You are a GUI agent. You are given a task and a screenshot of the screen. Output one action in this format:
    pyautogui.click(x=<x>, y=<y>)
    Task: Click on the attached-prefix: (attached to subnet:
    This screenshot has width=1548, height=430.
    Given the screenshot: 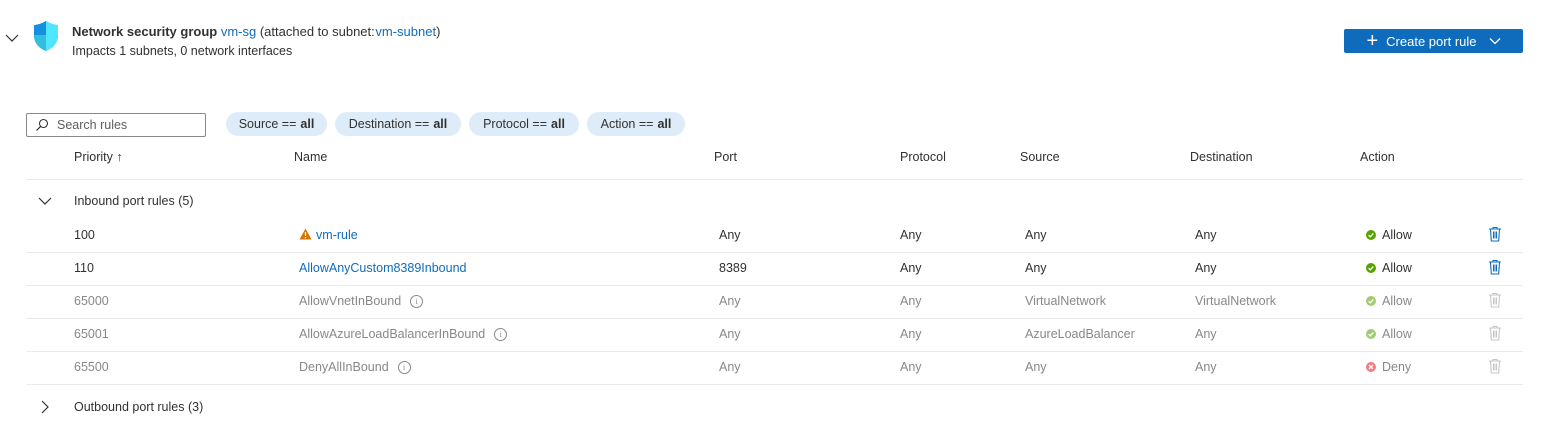 What is the action you would take?
    pyautogui.click(x=317, y=31)
    